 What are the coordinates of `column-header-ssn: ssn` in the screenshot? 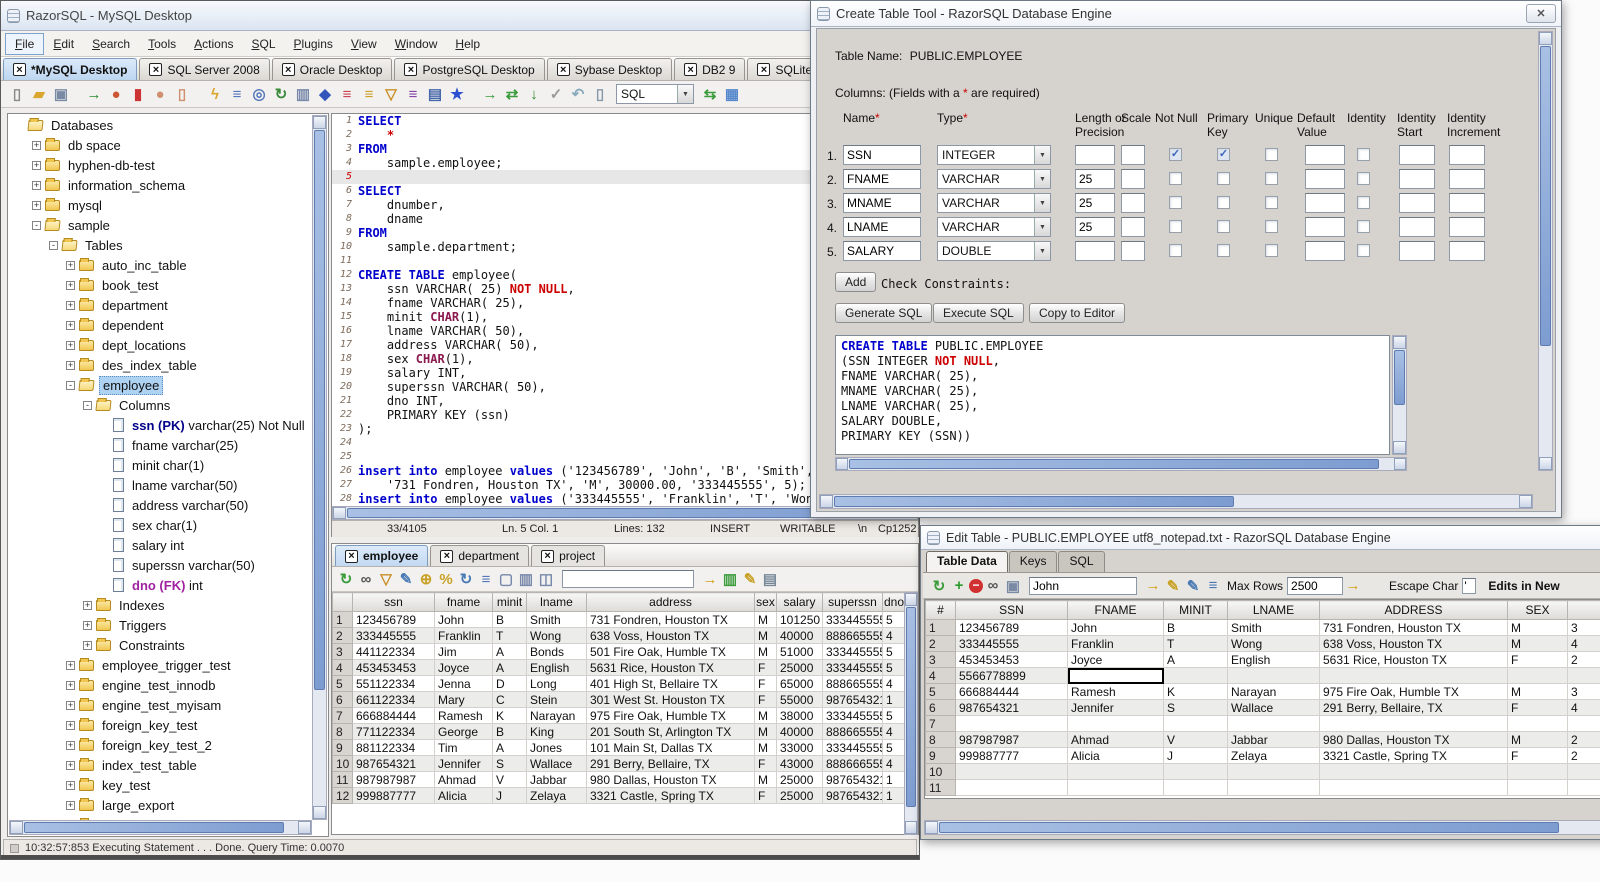 It's located at (393, 602).